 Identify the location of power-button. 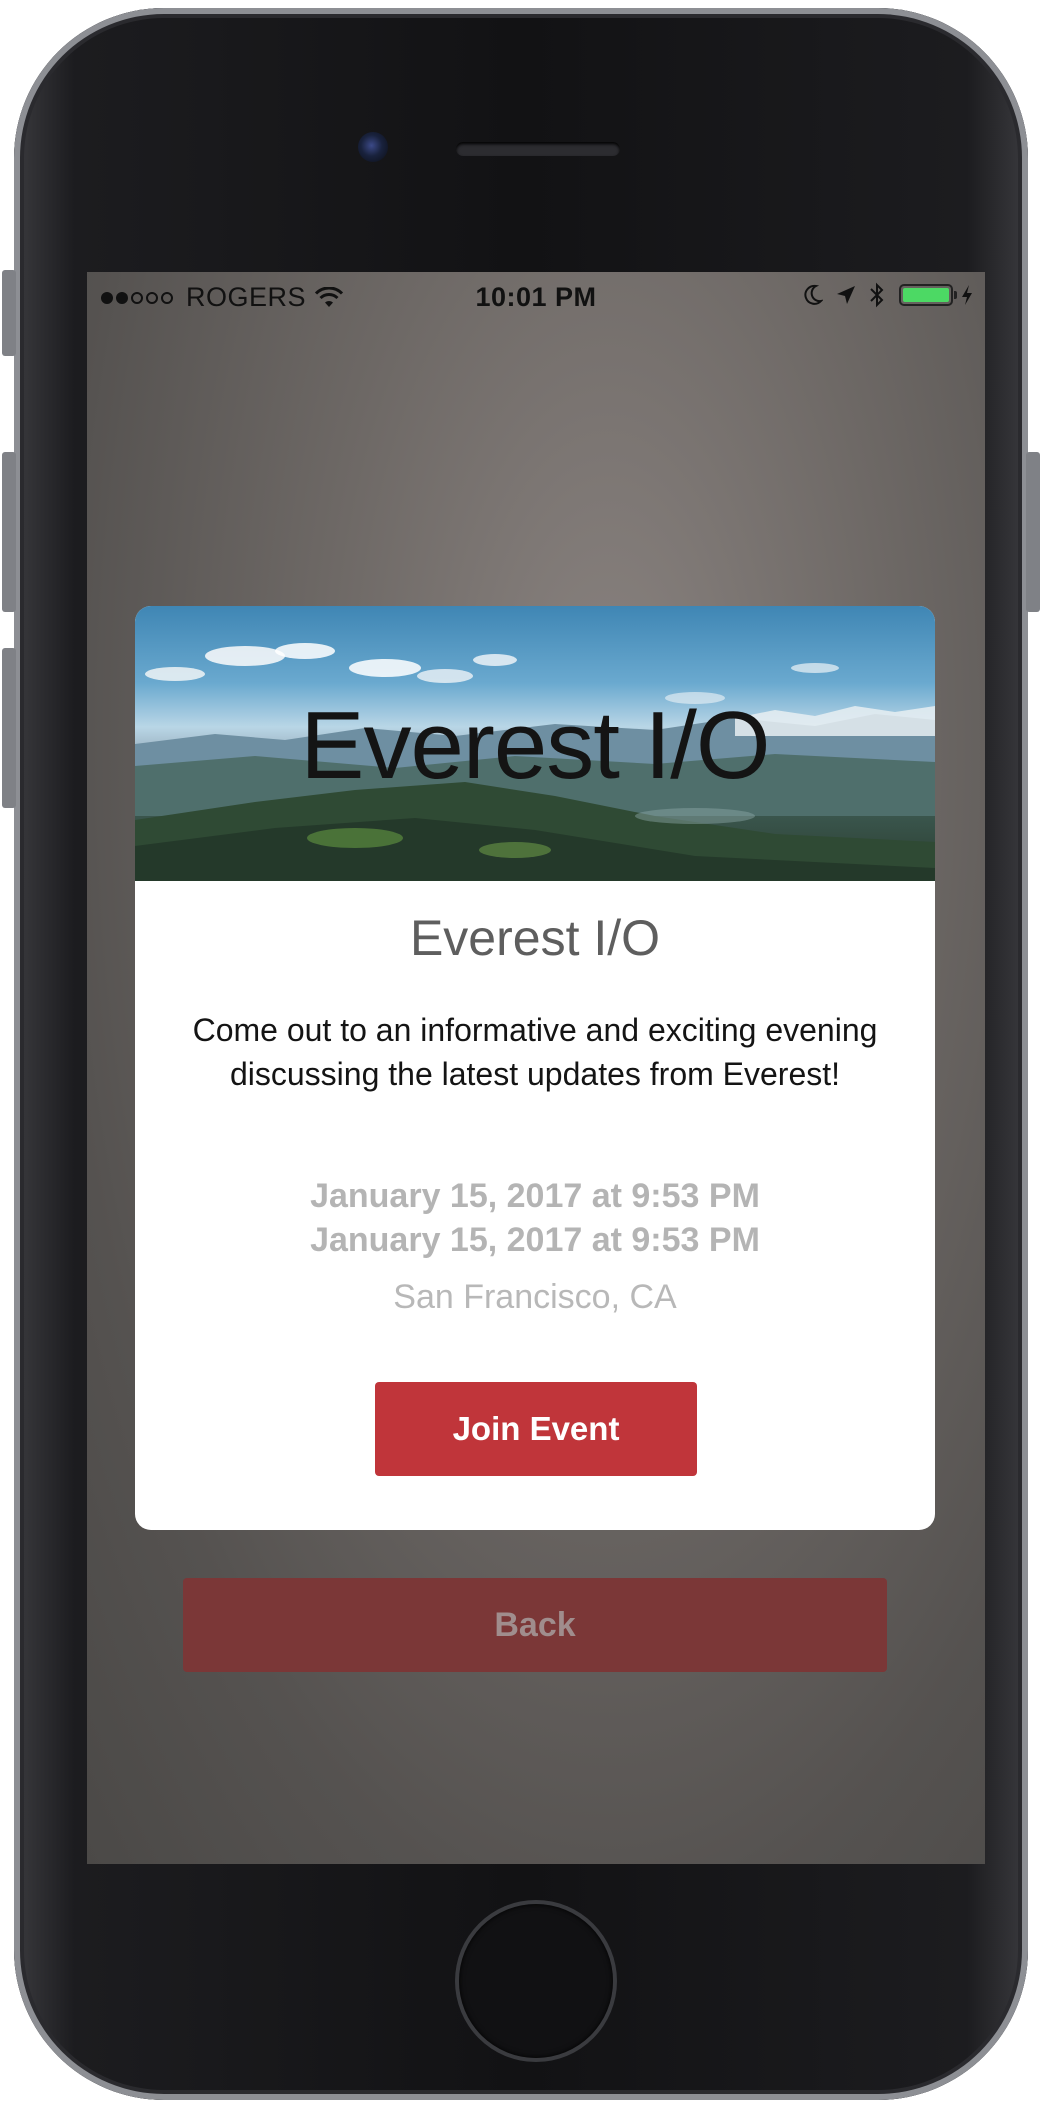
(1033, 532).